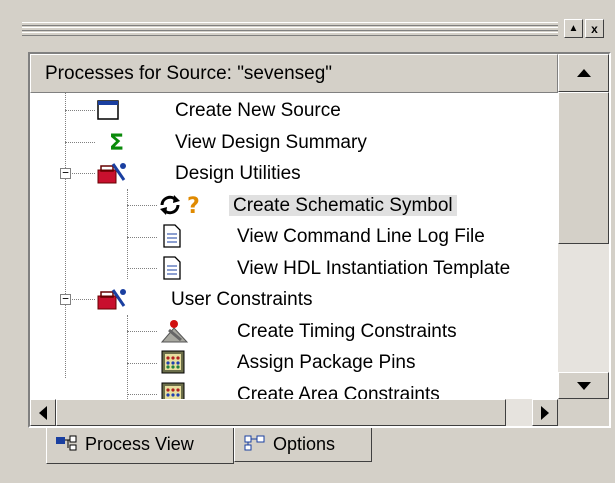  I want to click on tree-item-create-schematic-symbol: ? Create Schematic Symbol, so click(307, 205).